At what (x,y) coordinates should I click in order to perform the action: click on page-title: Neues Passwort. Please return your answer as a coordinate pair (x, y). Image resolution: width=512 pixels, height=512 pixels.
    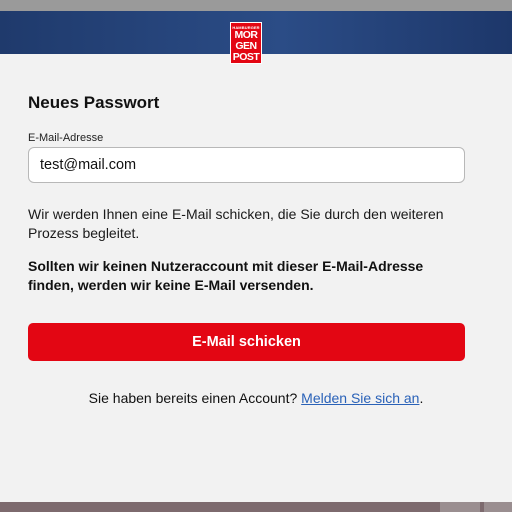
    Looking at the image, I should click on (94, 102).